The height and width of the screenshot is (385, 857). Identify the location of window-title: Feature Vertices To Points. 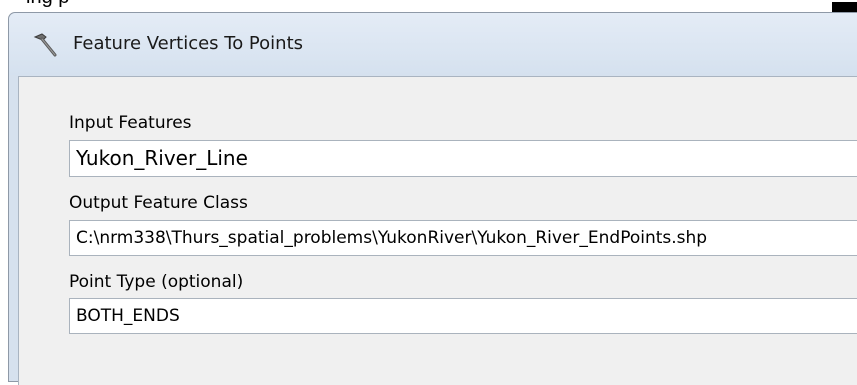
(188, 43).